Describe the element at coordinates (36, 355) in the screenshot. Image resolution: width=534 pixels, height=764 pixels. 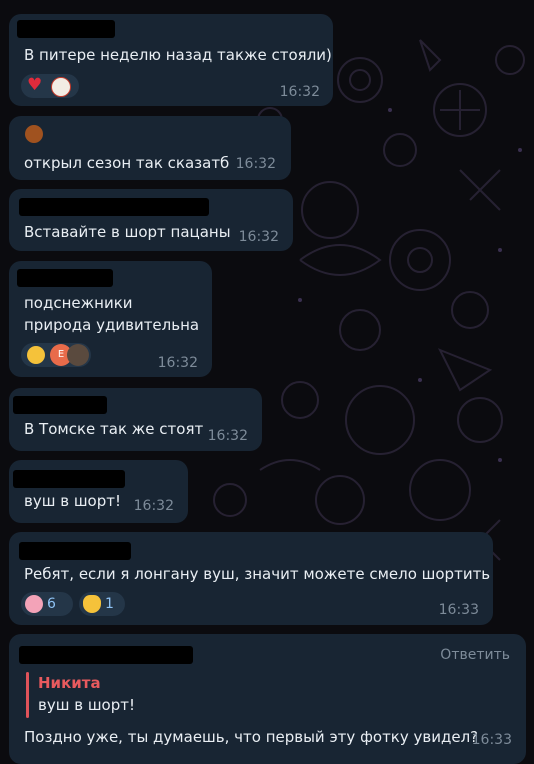
I see `cowboy-emoji-icon` at that location.